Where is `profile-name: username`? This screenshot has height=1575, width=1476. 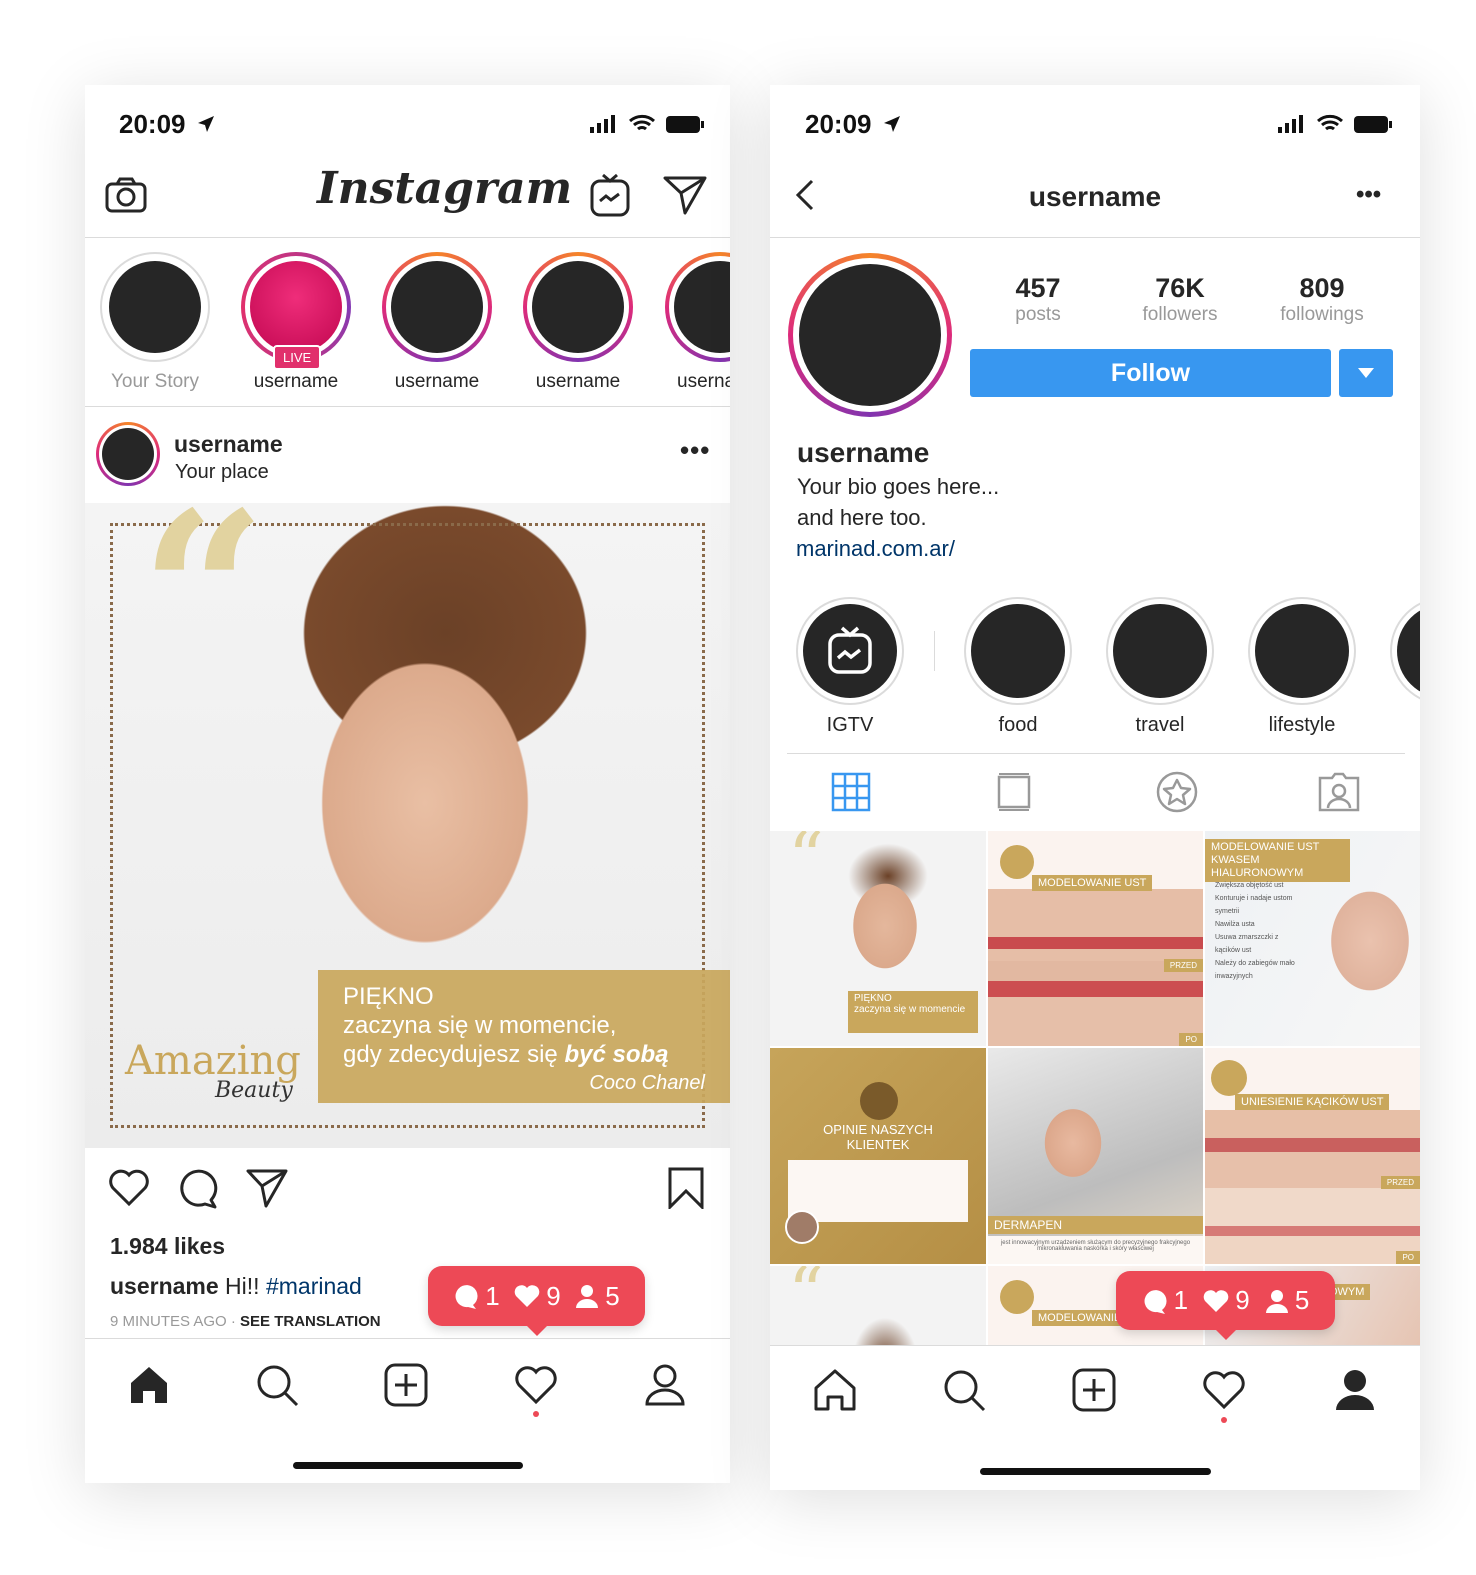 profile-name: username is located at coordinates (863, 452).